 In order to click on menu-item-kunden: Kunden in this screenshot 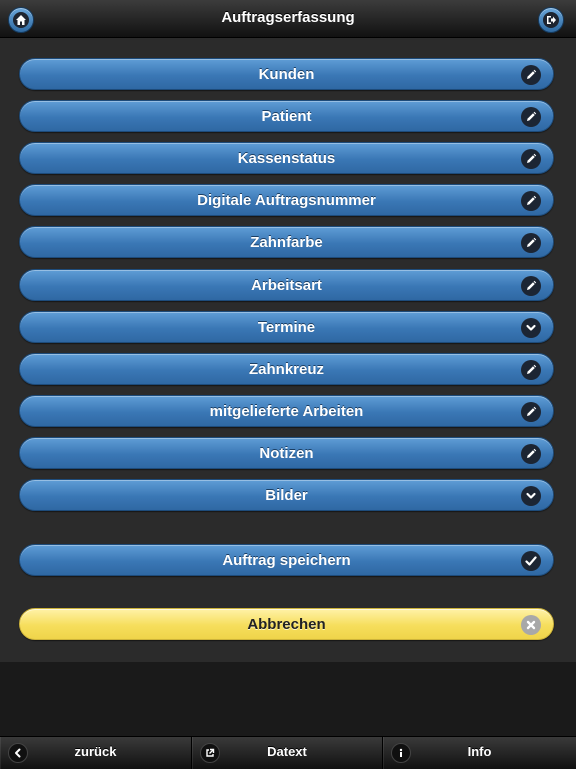, I will do `click(286, 74)`.